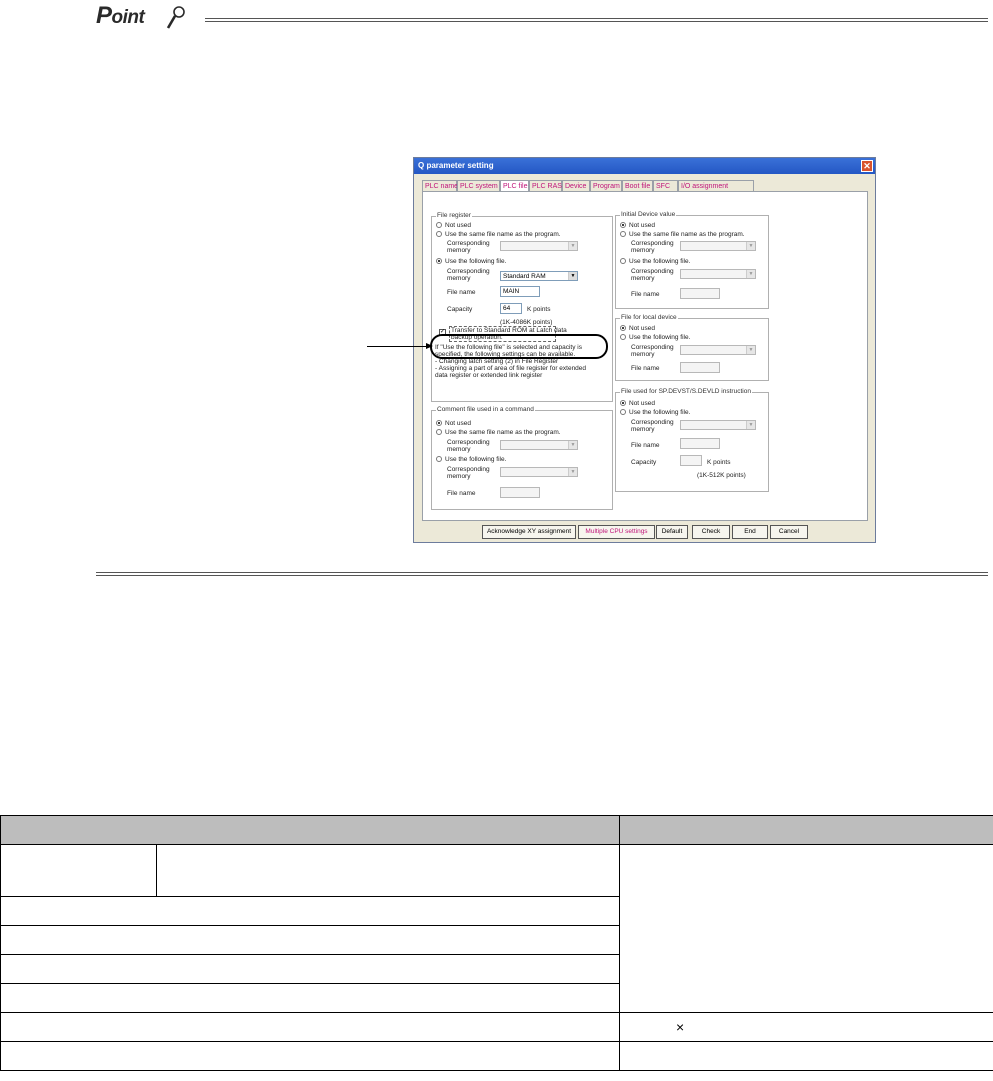  Describe the element at coordinates (439, 423) in the screenshot. I see `cf-not-used-radio` at that location.